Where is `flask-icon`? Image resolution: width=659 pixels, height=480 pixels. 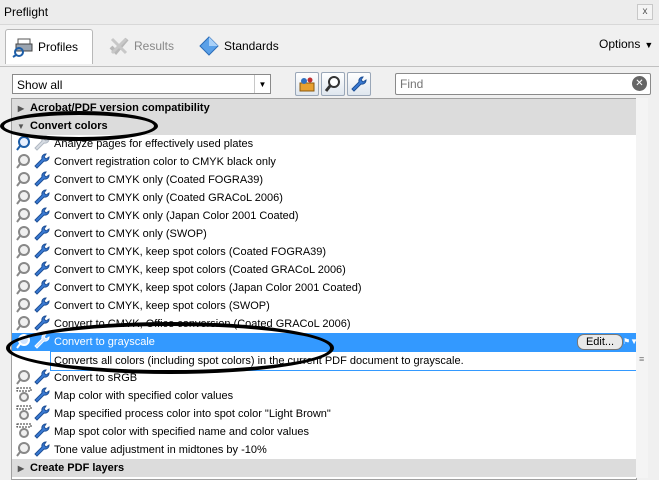
flask-icon is located at coordinates (307, 84).